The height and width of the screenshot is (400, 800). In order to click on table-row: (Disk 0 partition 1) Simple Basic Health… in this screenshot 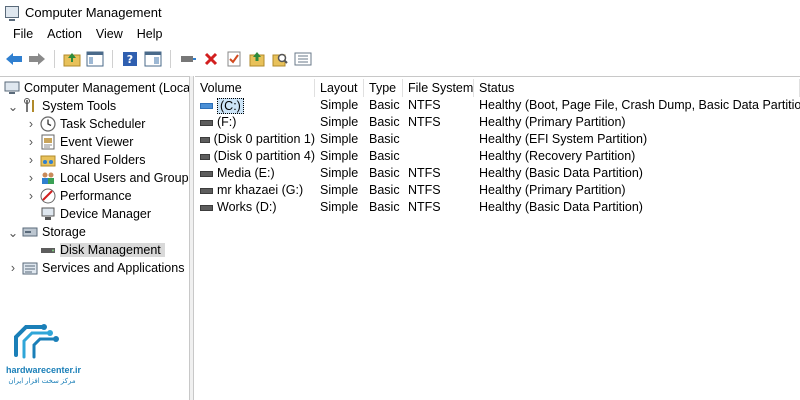, I will do `click(497, 139)`.